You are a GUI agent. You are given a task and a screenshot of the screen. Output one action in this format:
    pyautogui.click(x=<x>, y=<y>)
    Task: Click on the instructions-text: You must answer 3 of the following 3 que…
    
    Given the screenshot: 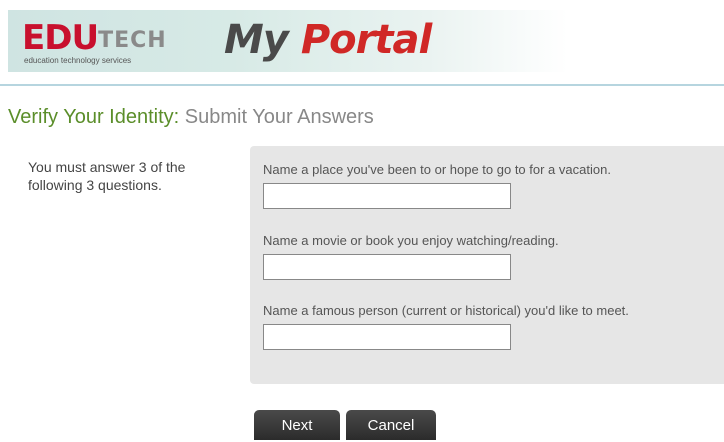 What is the action you would take?
    pyautogui.click(x=107, y=176)
    